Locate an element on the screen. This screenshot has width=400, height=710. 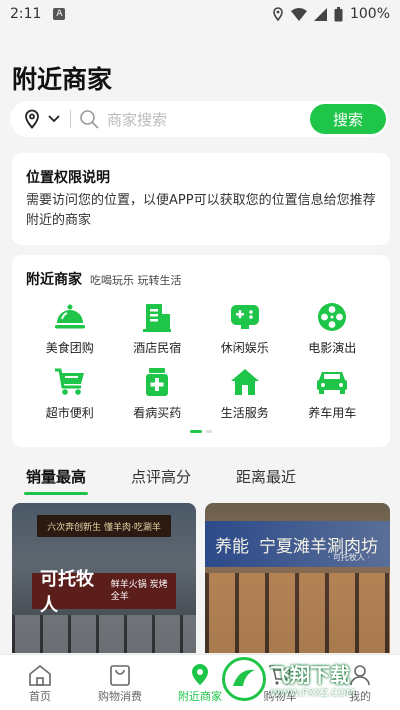
page-dot-active is located at coordinates (196, 431).